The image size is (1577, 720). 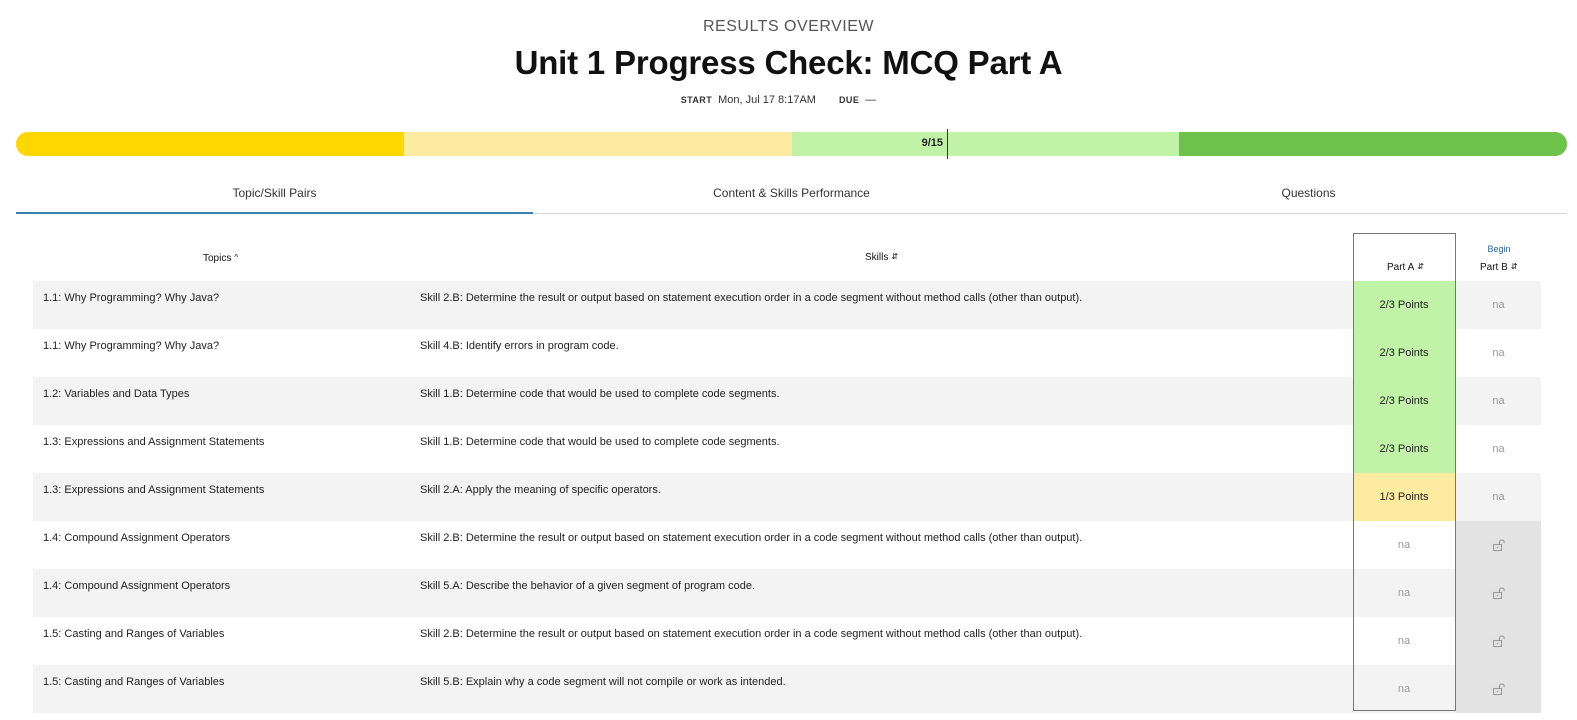 What do you see at coordinates (1499, 249) in the screenshot?
I see `begin-part-b-link: Begin` at bounding box center [1499, 249].